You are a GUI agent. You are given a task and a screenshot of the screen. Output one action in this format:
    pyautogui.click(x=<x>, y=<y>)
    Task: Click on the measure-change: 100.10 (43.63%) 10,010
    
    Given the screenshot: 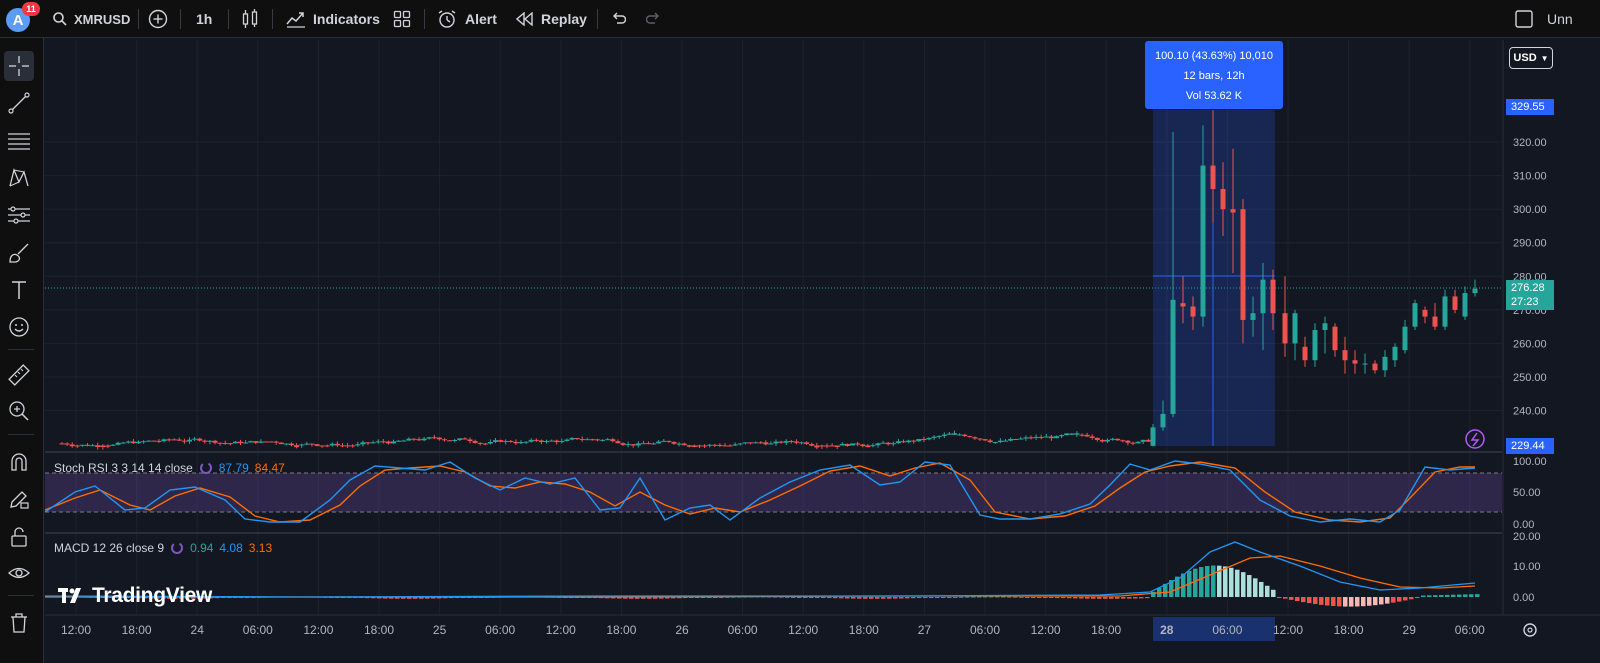 What is the action you would take?
    pyautogui.click(x=1214, y=56)
    